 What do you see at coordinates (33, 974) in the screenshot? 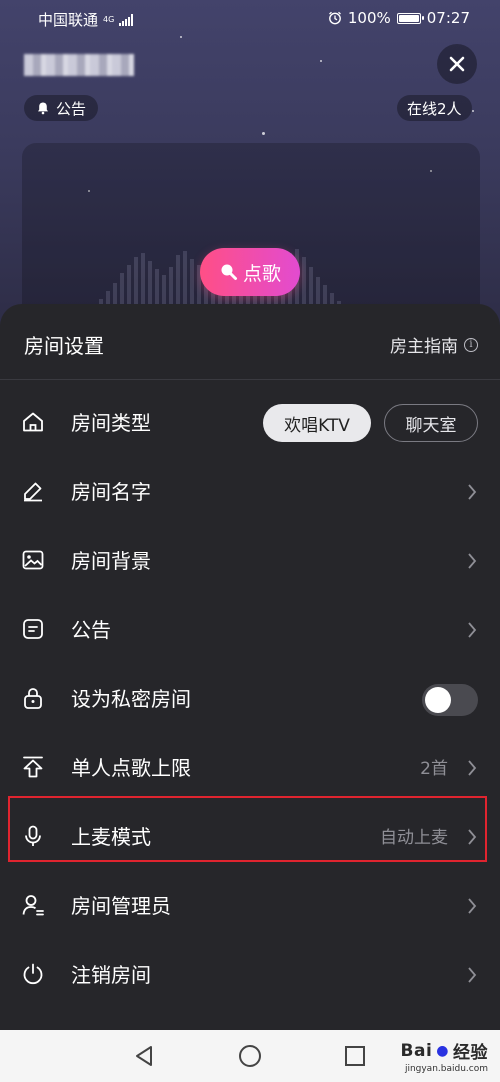
I see `power-icon` at bounding box center [33, 974].